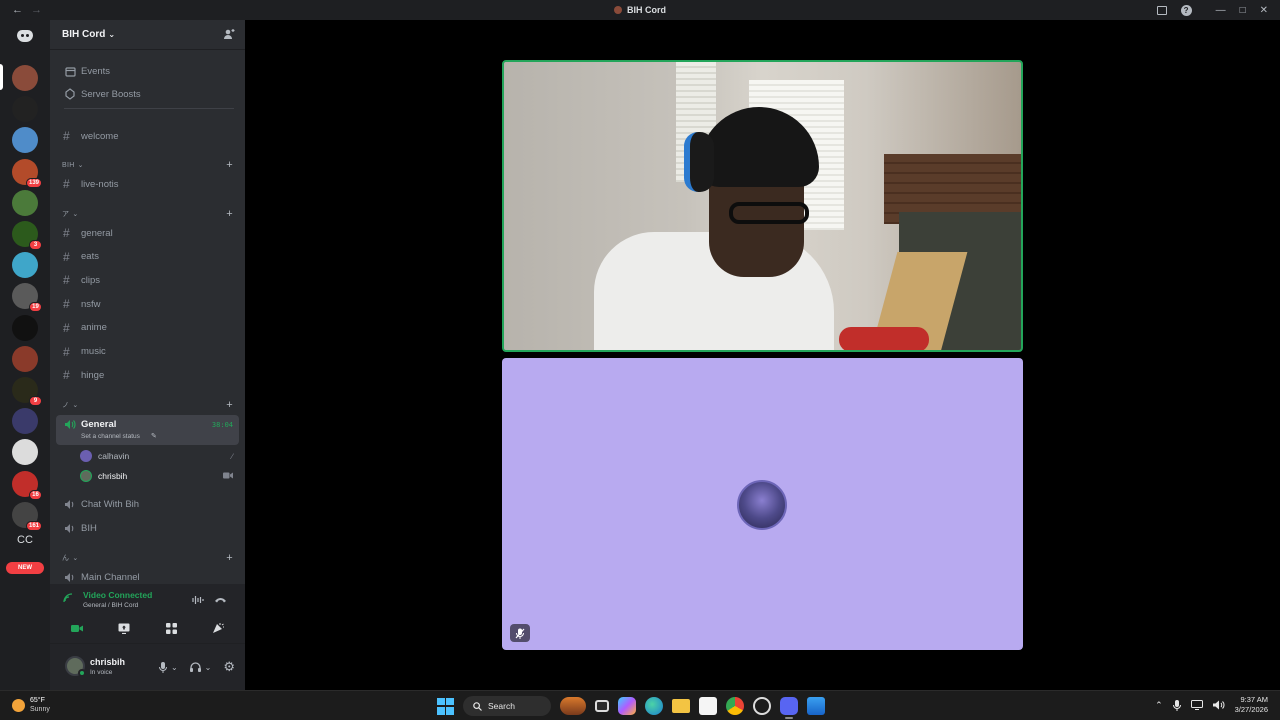 The height and width of the screenshot is (720, 1280). I want to click on windows-start-icon, so click(445, 706).